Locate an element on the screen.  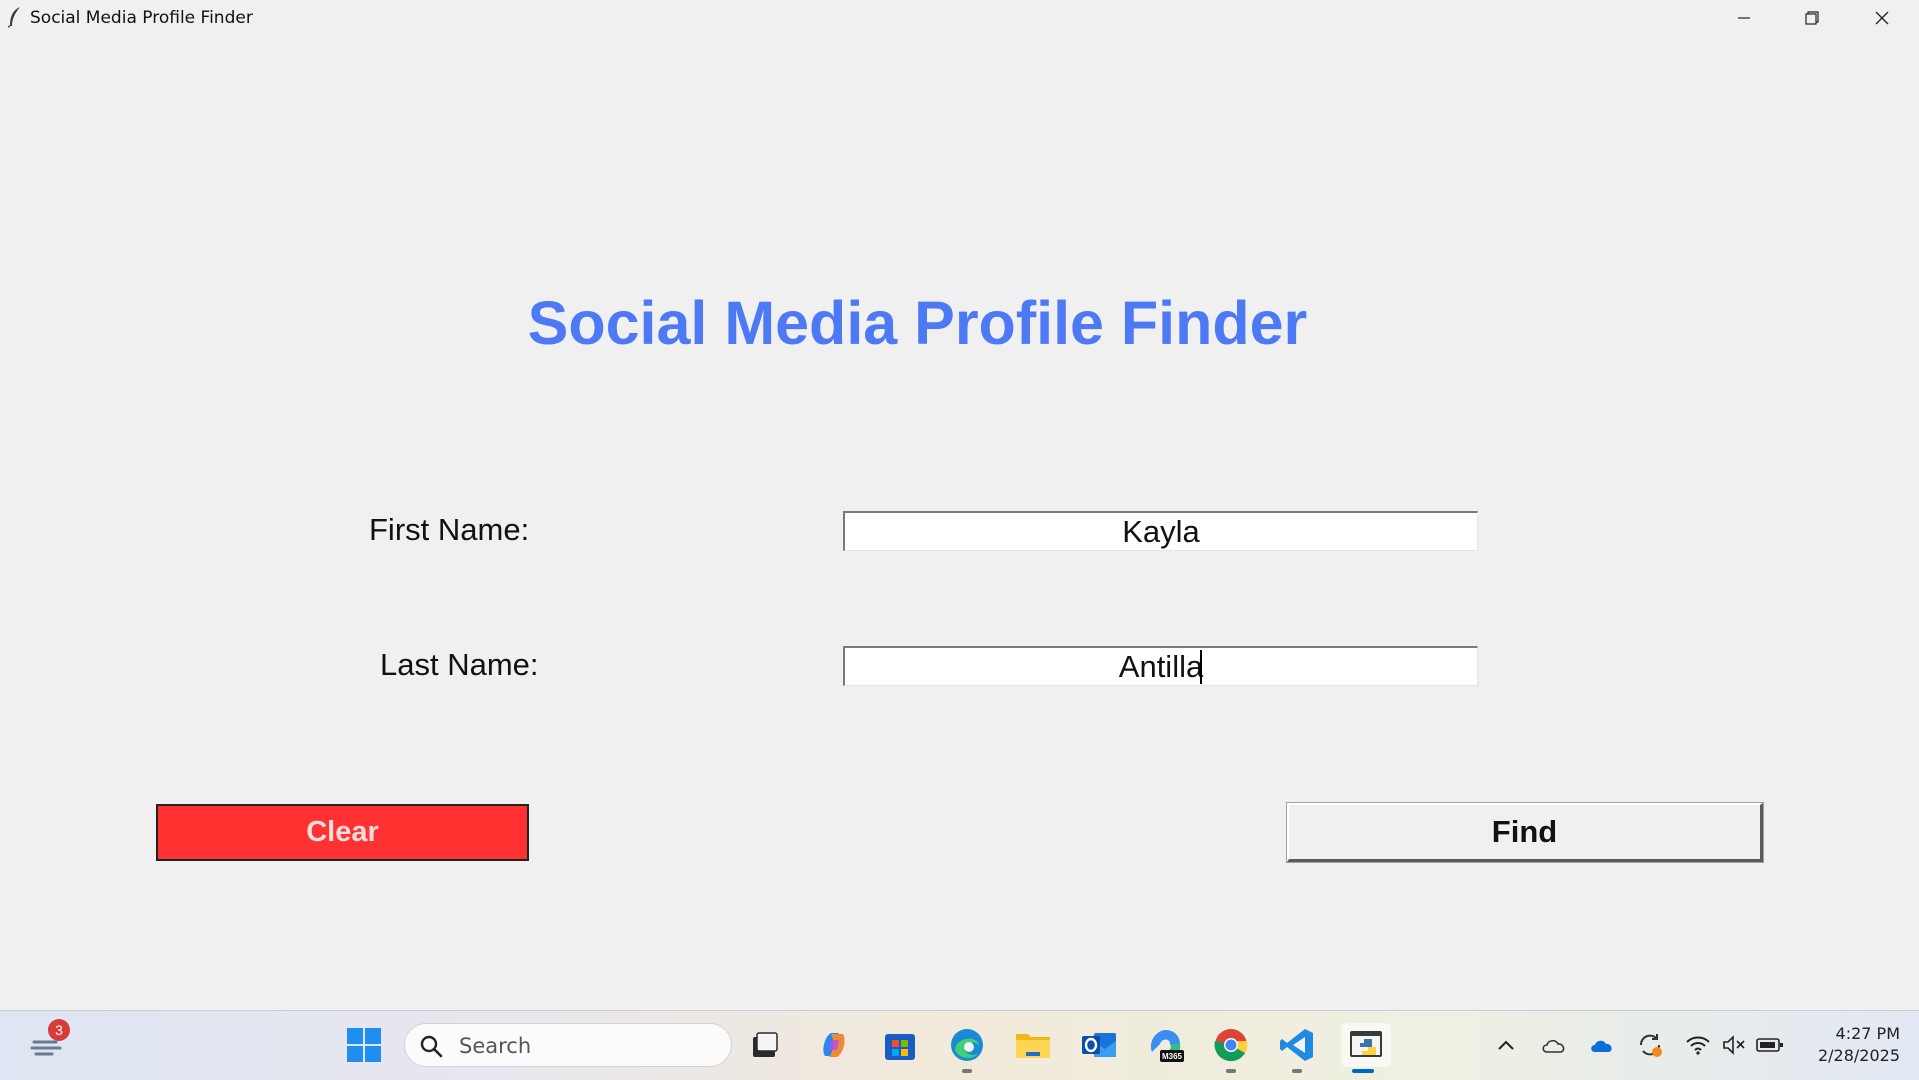
window-title: Social Media Profile Finder is located at coordinates (141, 18).